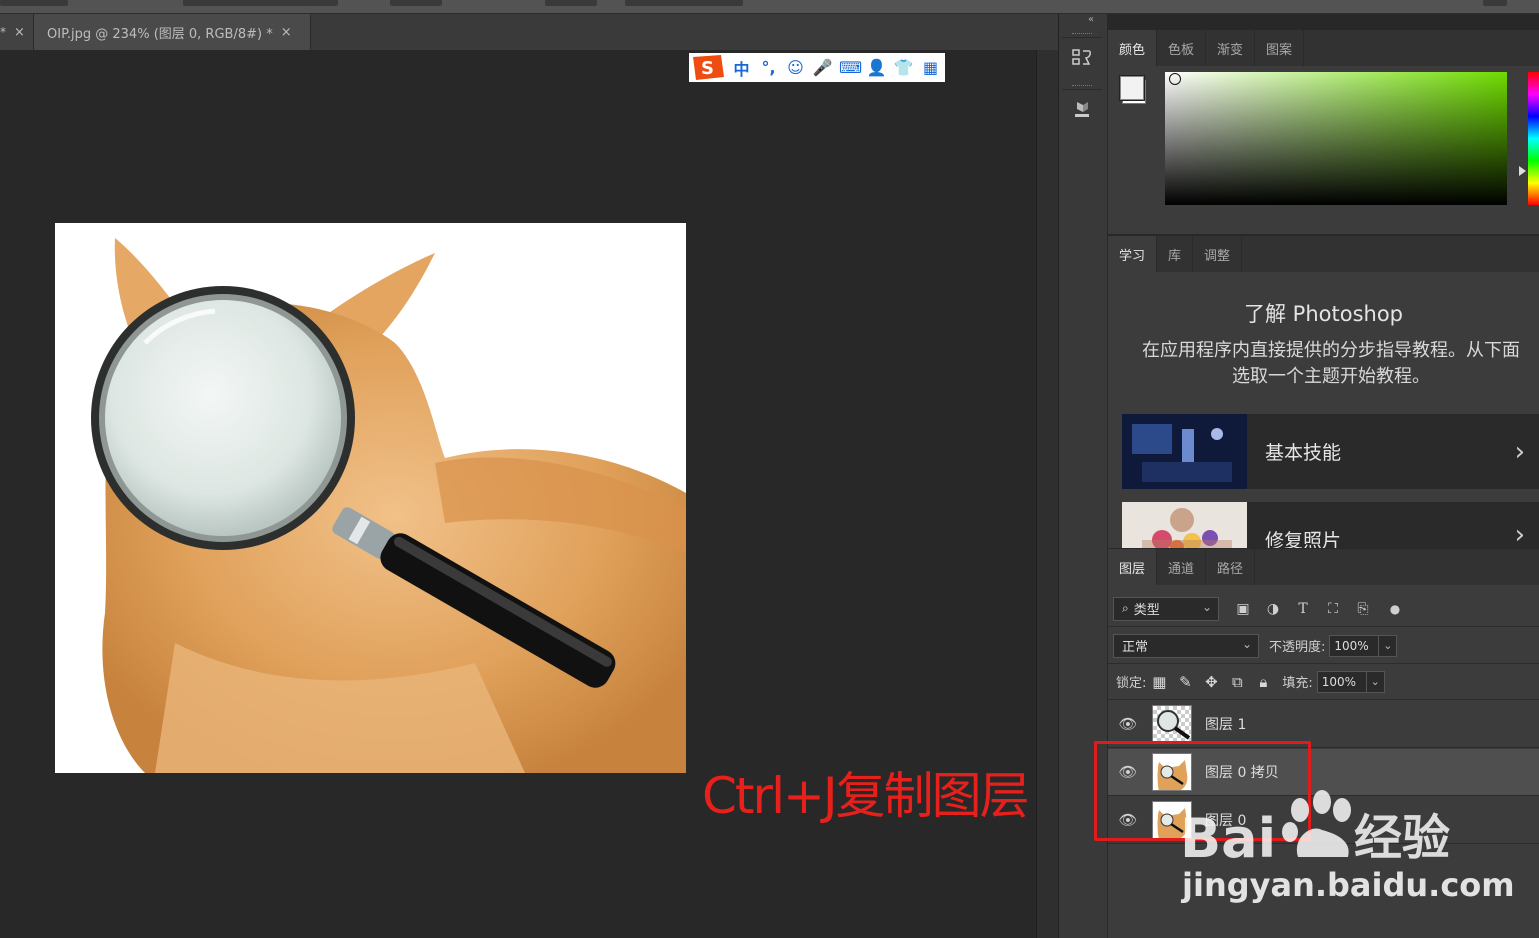  What do you see at coordinates (1132, 88) in the screenshot?
I see `foreground-color-swatch` at bounding box center [1132, 88].